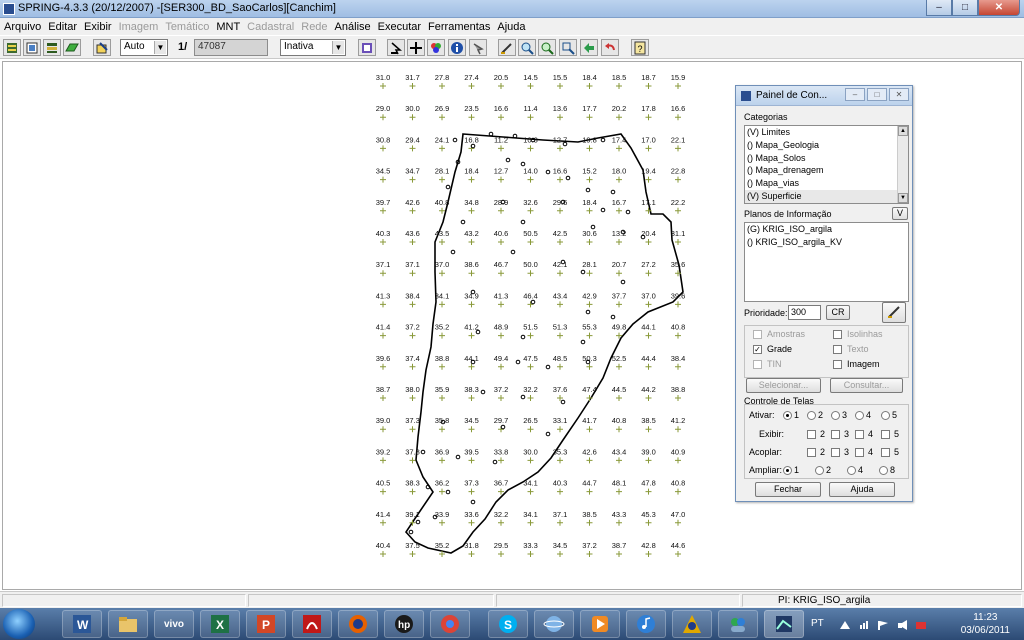  What do you see at coordinates (902, 164) in the screenshot?
I see `categories-scrollbar: ▲ ▼` at bounding box center [902, 164].